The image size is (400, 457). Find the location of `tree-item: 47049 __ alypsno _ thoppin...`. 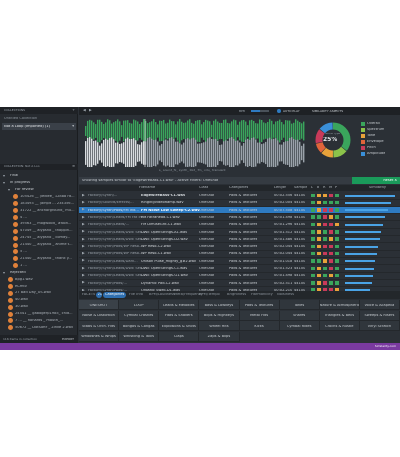

tree-item: 47049 __ alypsno _ thoppin... is located at coordinates (39, 231).